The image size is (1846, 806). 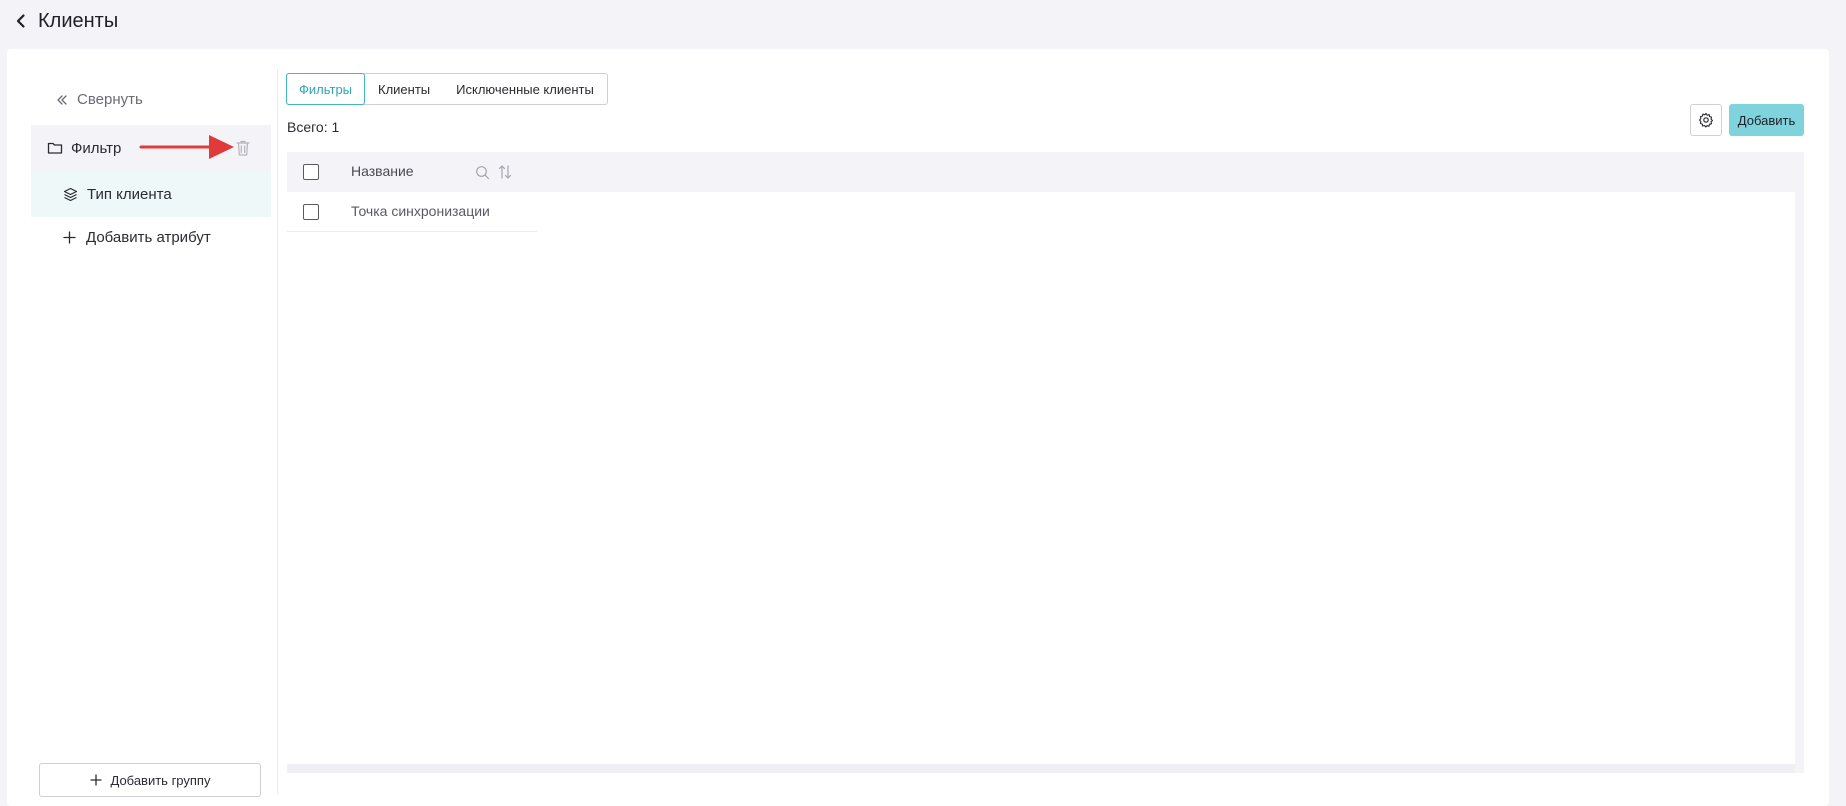 I want to click on sidebar-attribute-client-type: Тип клиента, so click(x=151, y=194).